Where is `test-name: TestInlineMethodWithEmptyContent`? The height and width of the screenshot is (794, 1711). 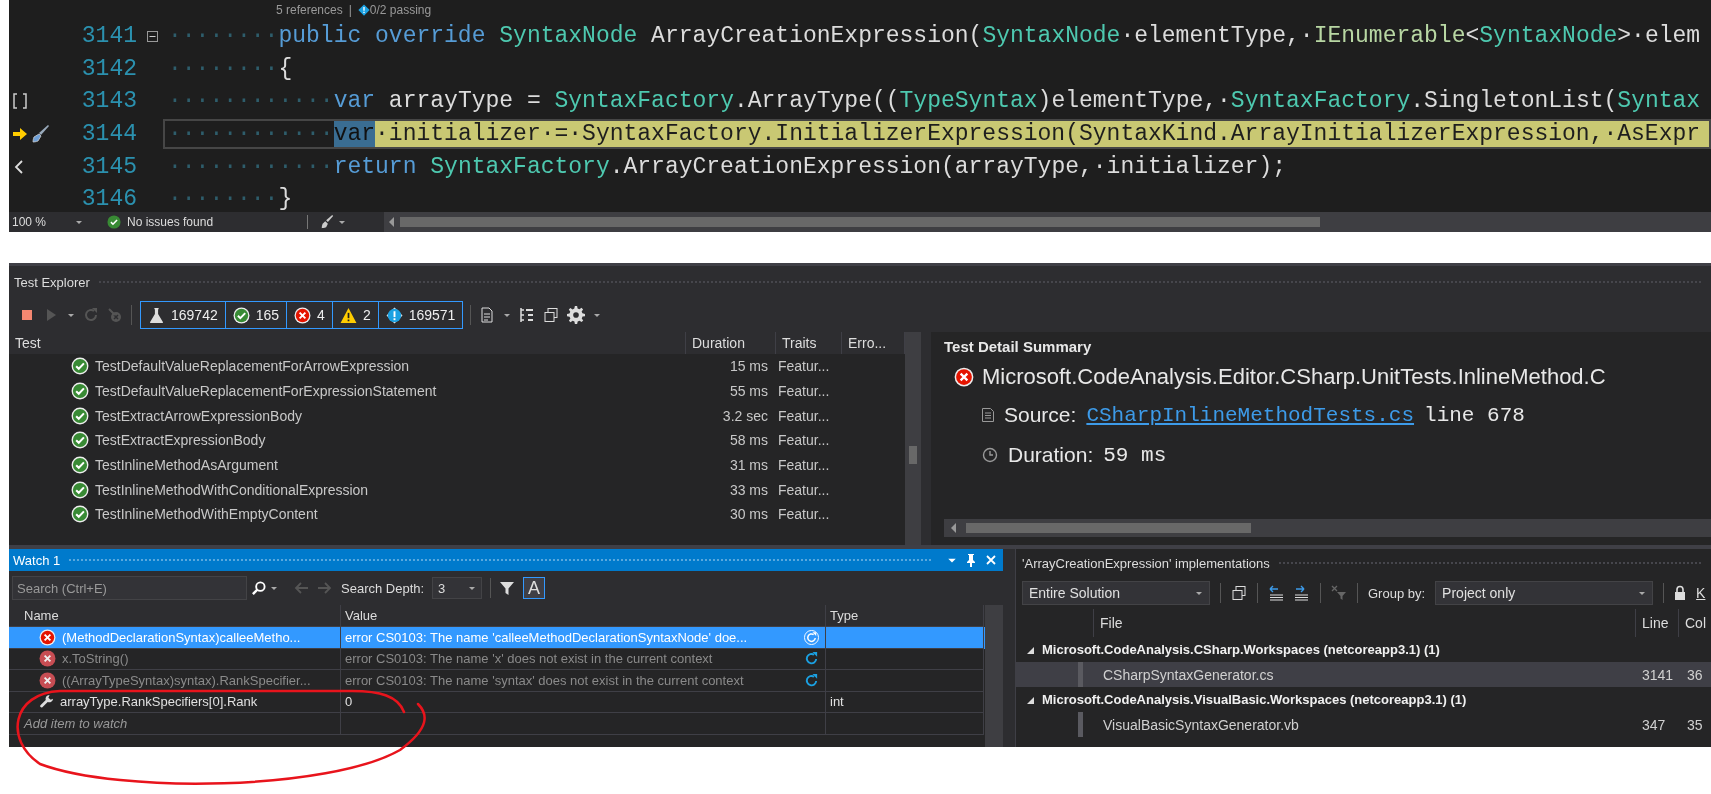
test-name: TestInlineMethodWithEmptyContent is located at coordinates (206, 514).